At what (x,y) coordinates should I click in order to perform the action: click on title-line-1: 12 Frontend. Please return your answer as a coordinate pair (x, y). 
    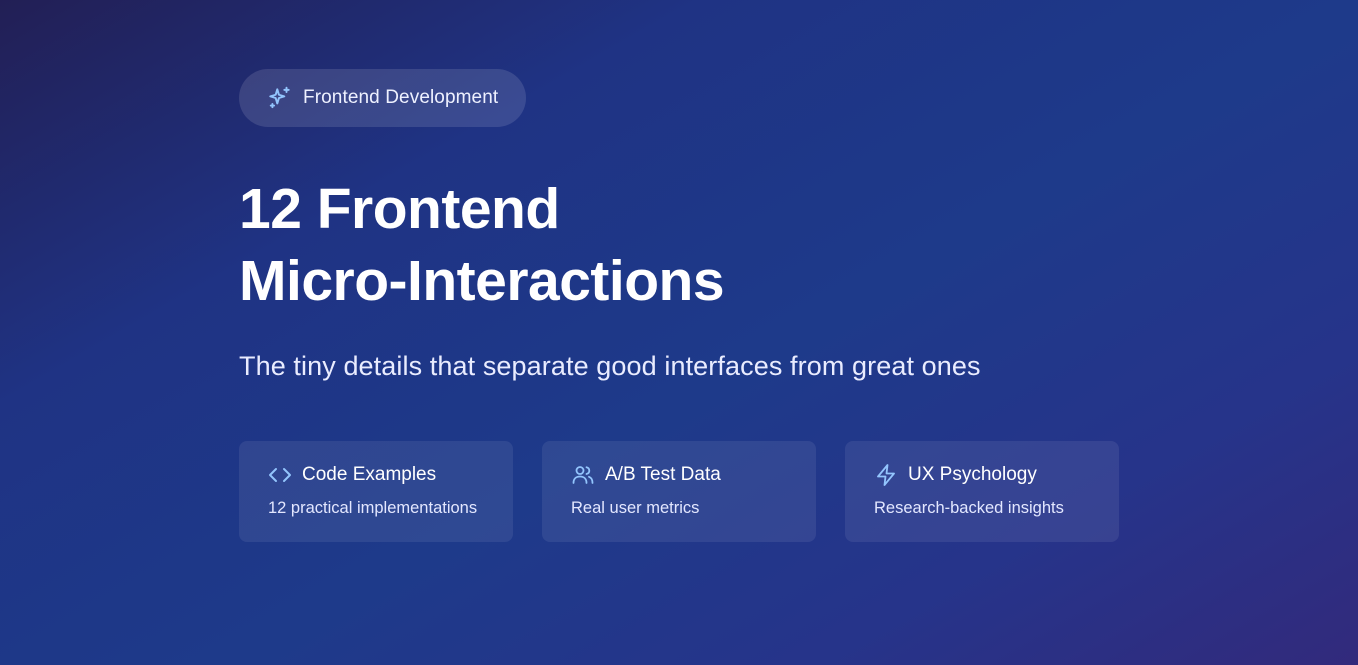
    Looking at the image, I should click on (399, 209).